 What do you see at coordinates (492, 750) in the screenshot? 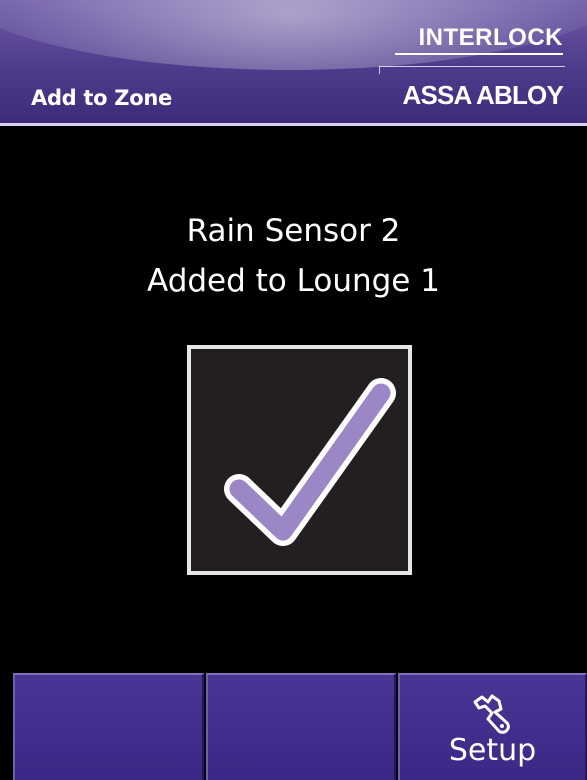
I see `setup-label: Setup` at bounding box center [492, 750].